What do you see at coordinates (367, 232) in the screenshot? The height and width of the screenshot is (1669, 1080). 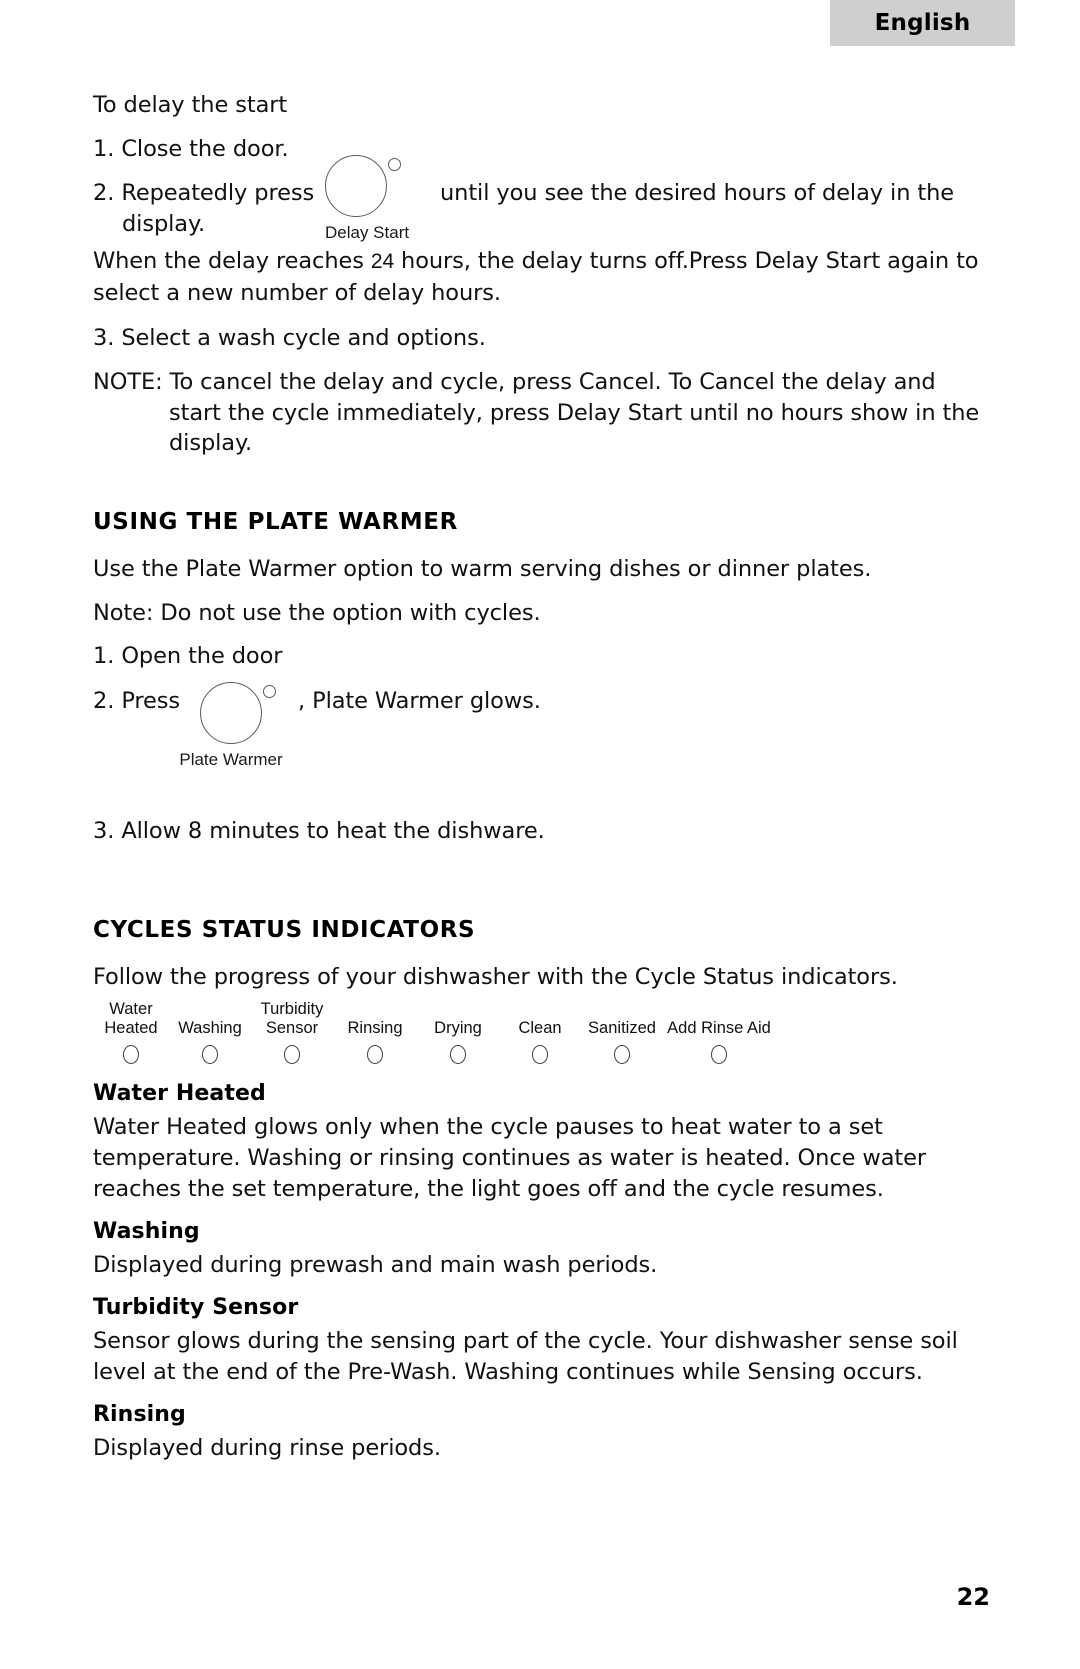 I see `delay-start-button-caption: Delay Start` at bounding box center [367, 232].